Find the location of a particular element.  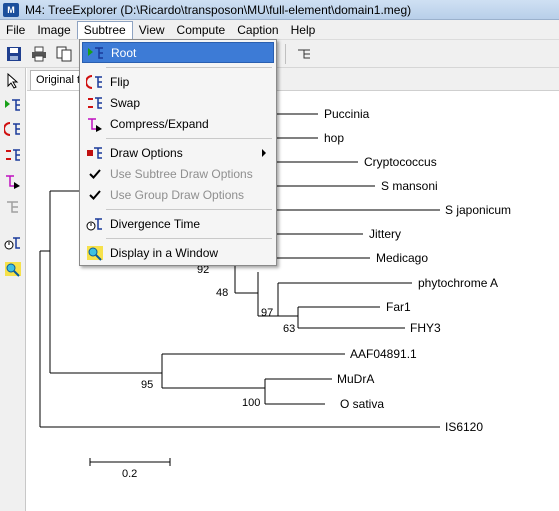

menu-item-display-in-window: Display in a Window is located at coordinates (178, 252).